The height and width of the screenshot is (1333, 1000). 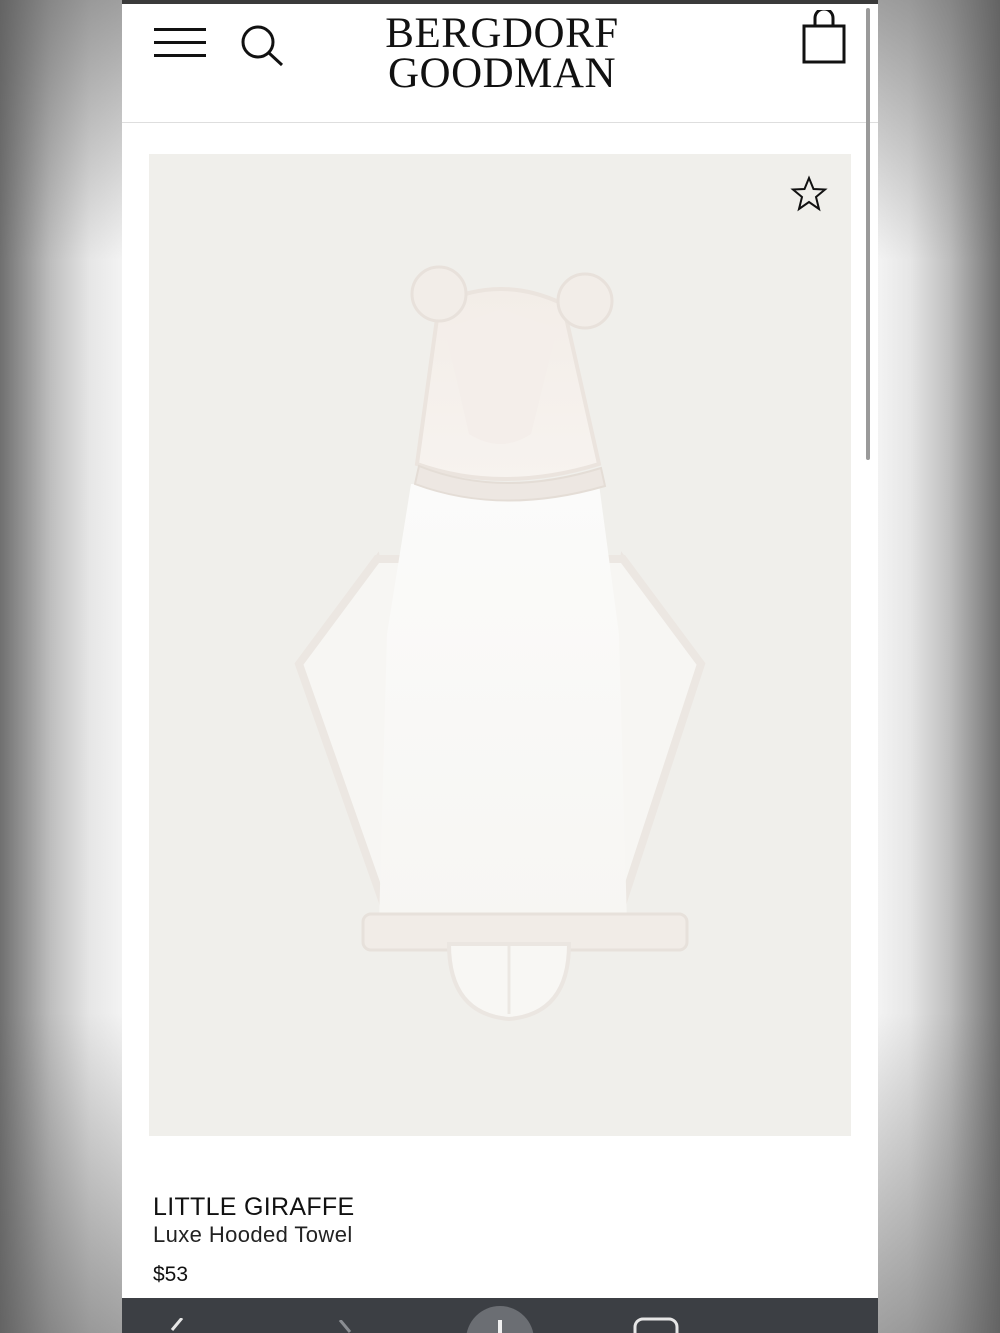 I want to click on site-header: BERGDORF GOODMAN, so click(x=500, y=63).